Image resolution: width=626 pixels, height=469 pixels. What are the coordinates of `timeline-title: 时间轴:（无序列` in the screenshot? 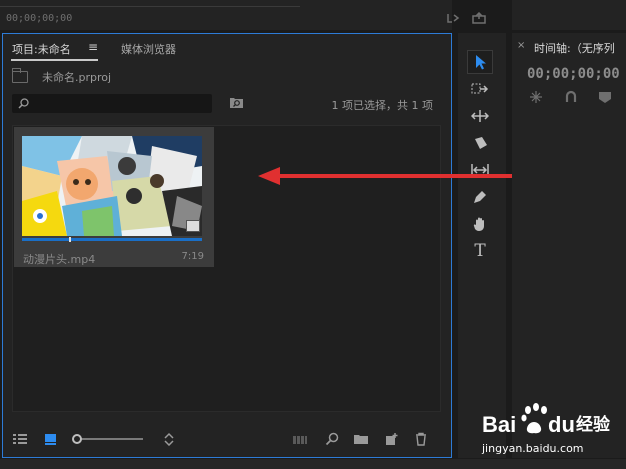 It's located at (574, 48).